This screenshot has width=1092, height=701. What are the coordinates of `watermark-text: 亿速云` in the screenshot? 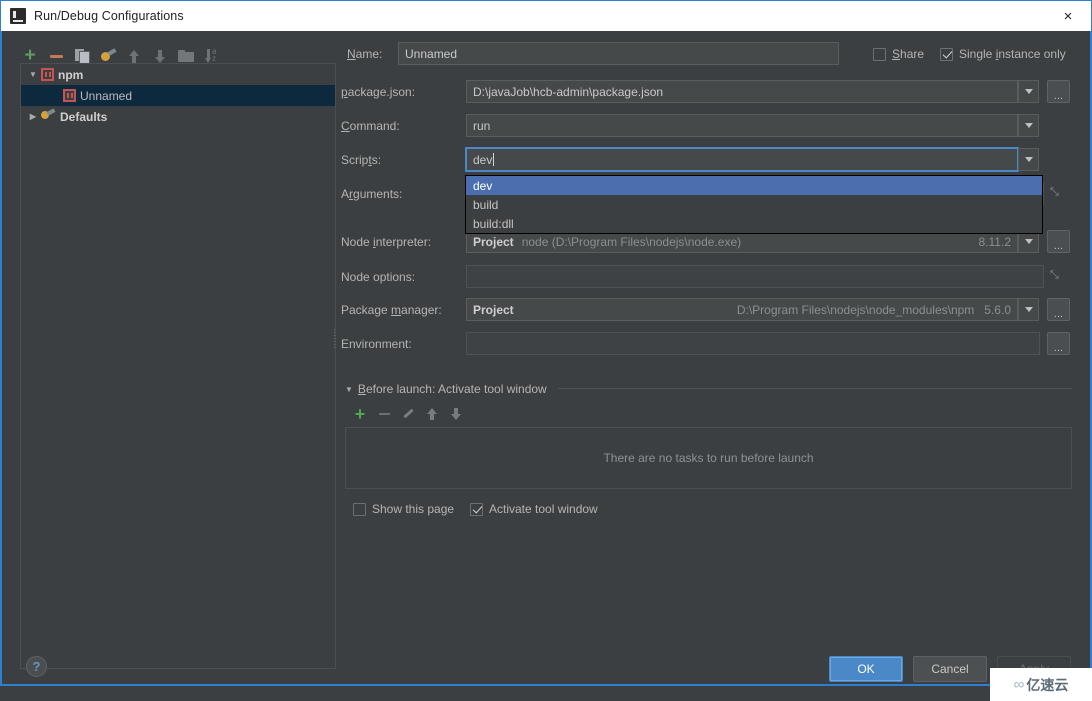 It's located at (1047, 684).